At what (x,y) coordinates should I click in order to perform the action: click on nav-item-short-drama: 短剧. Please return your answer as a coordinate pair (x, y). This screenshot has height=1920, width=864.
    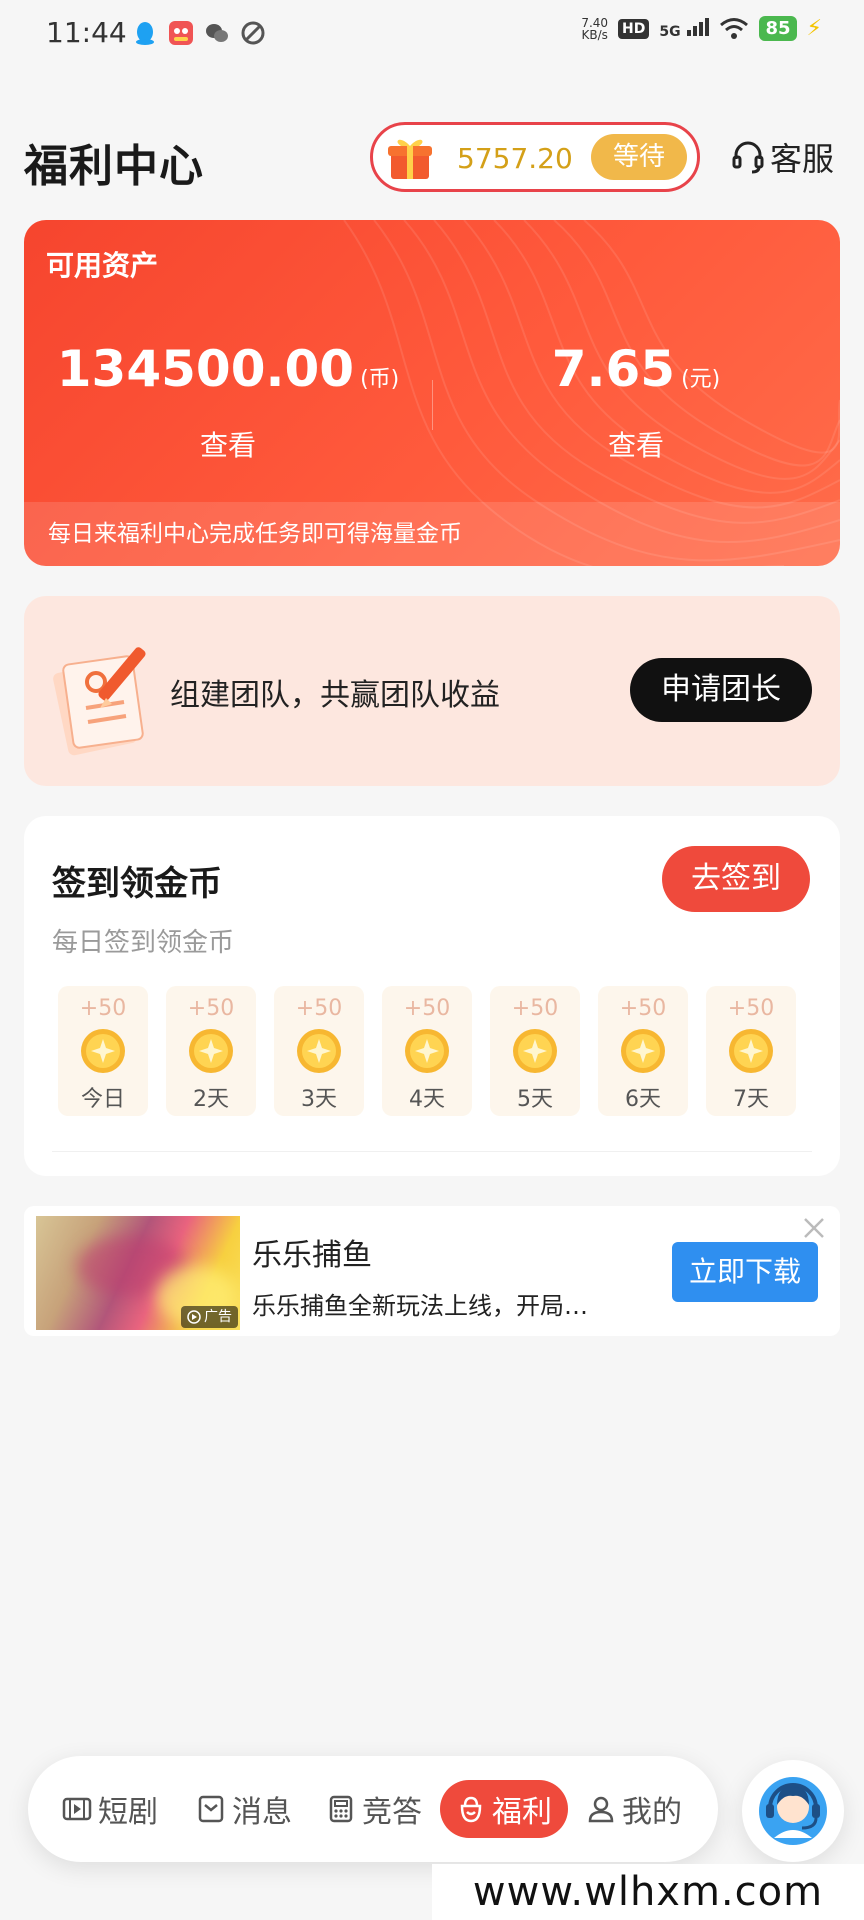
    Looking at the image, I should click on (110, 1809).